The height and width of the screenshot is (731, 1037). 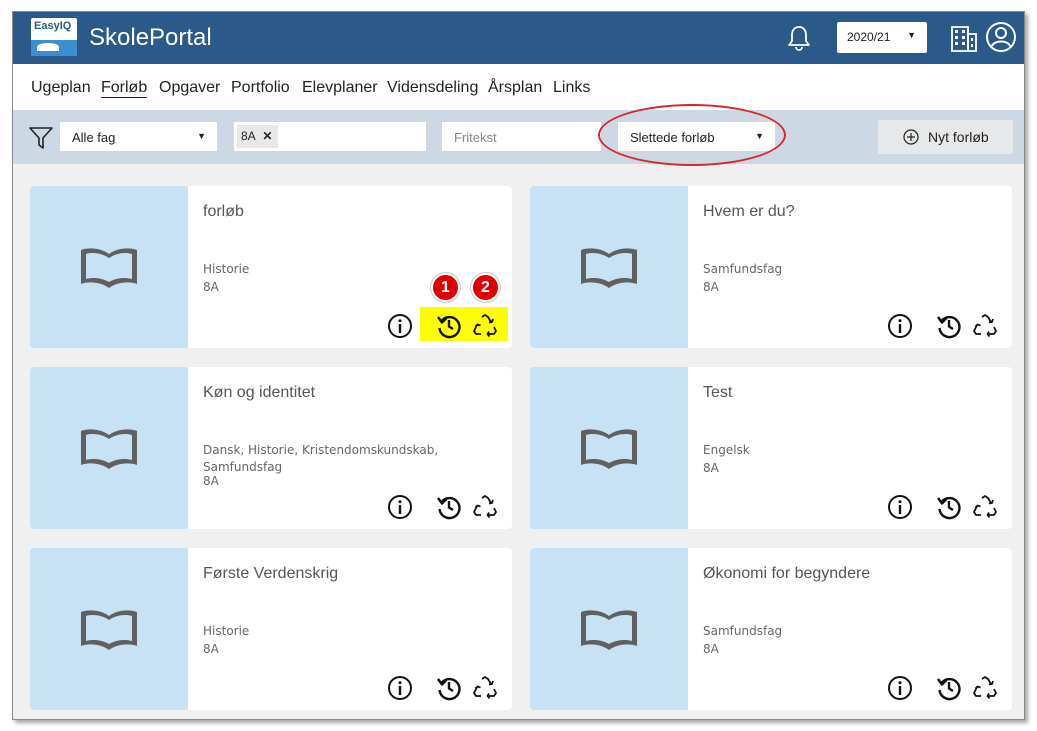 I want to click on bell-icon, so click(x=799, y=38).